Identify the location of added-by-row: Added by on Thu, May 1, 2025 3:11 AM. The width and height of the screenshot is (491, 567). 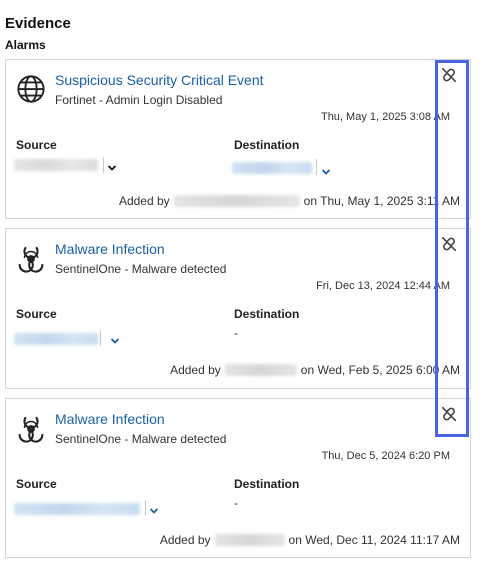
(289, 201).